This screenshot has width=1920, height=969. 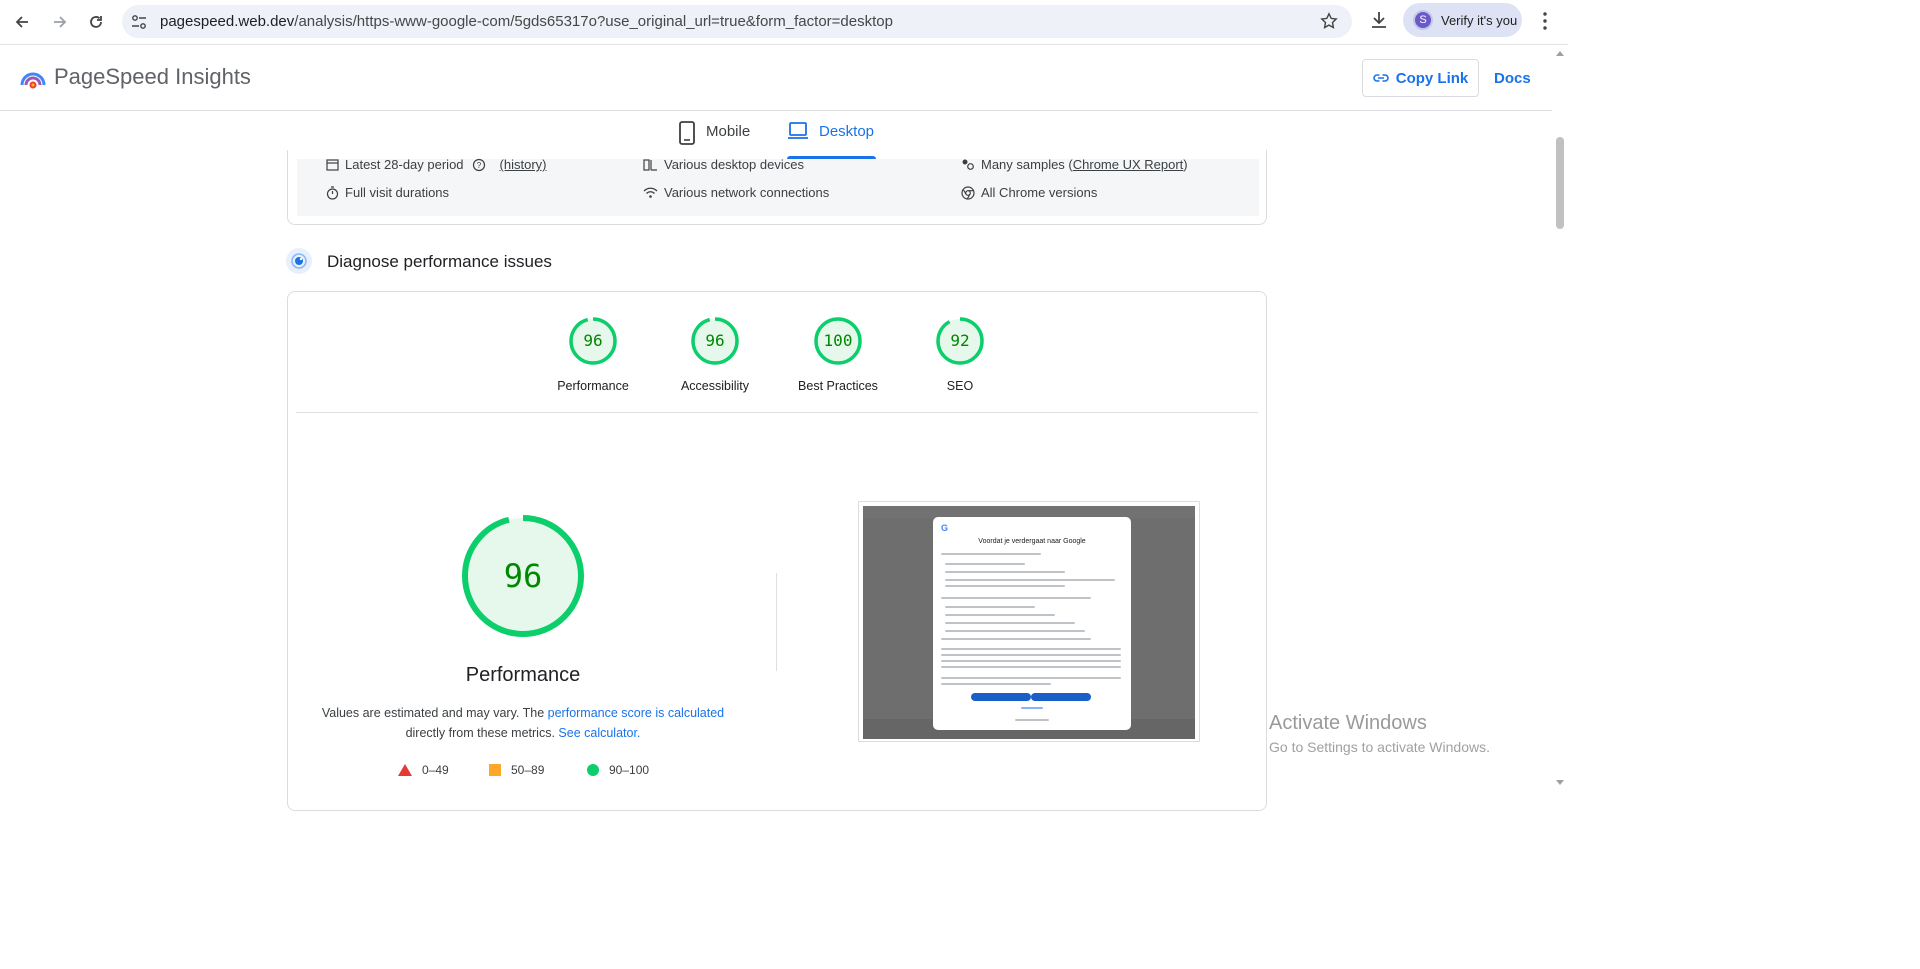 I want to click on profile-button: S Verify it's you, so click(x=1462, y=20).